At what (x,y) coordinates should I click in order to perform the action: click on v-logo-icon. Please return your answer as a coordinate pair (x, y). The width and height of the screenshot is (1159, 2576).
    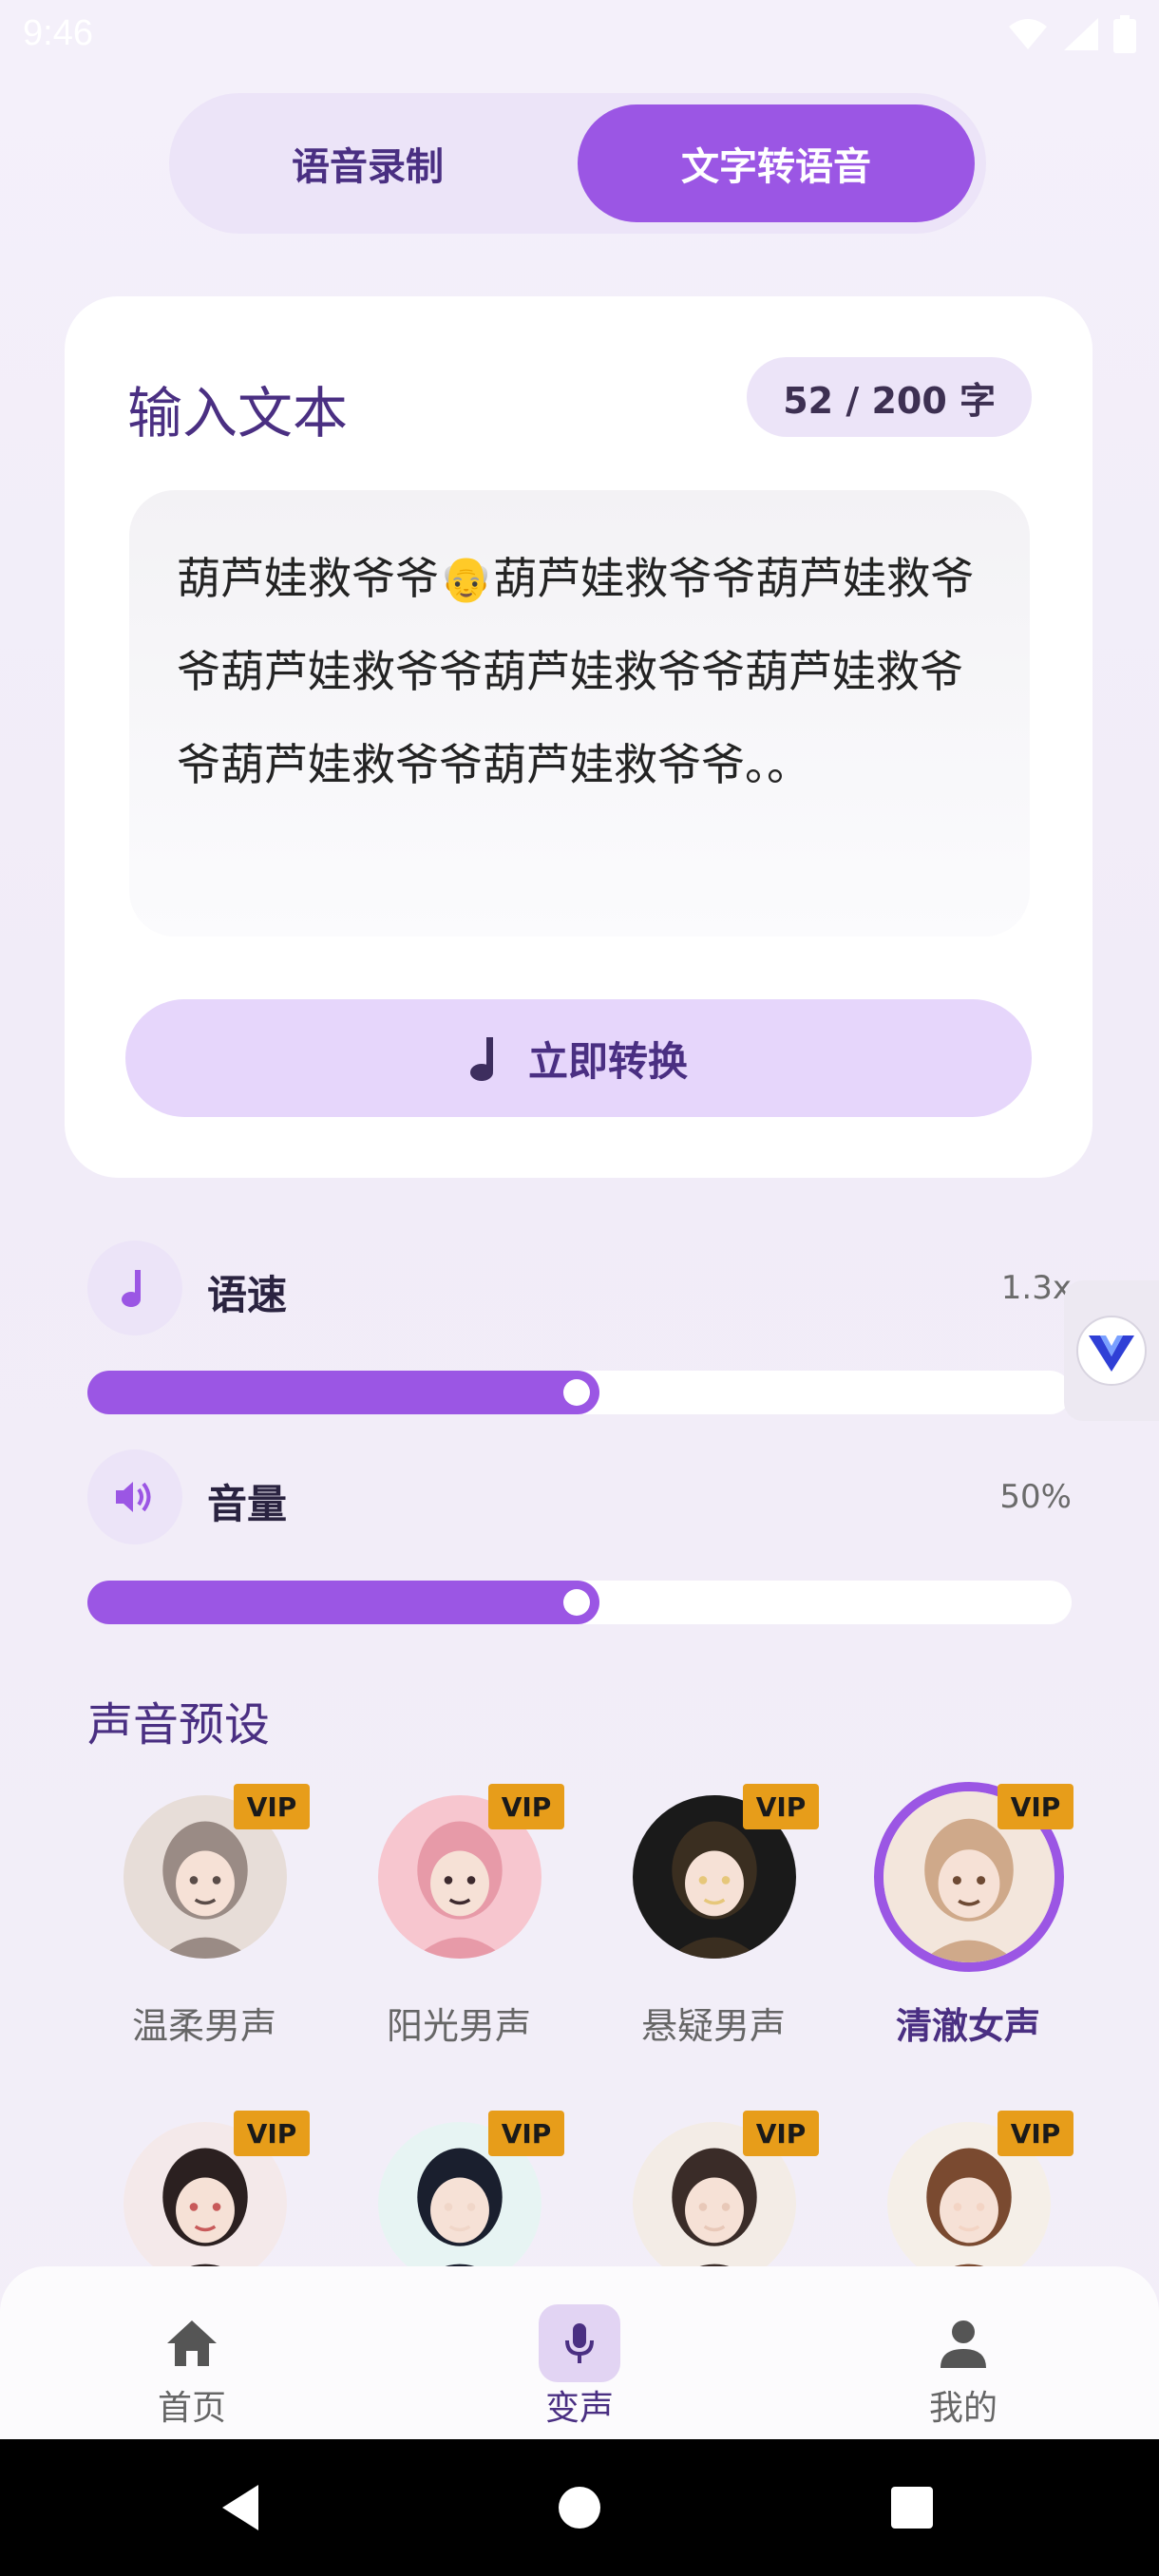
    Looking at the image, I should click on (1111, 1351).